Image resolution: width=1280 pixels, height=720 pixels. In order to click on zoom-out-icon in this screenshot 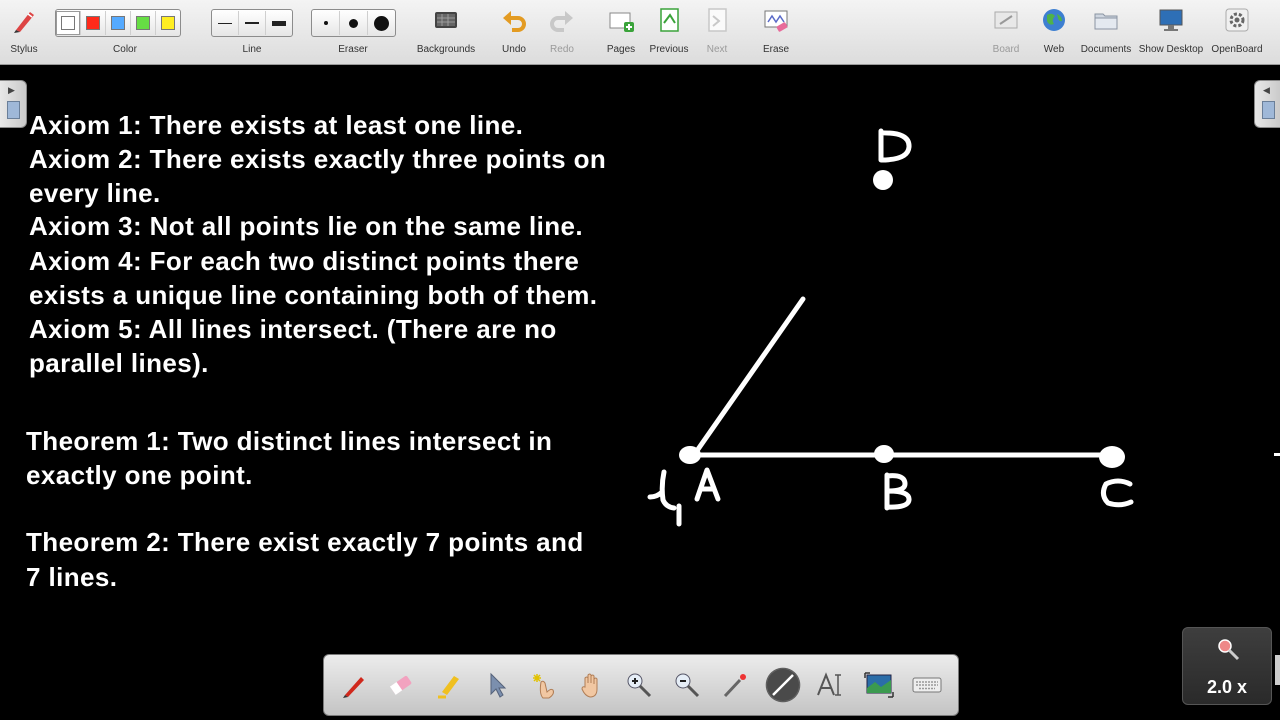, I will do `click(687, 685)`.